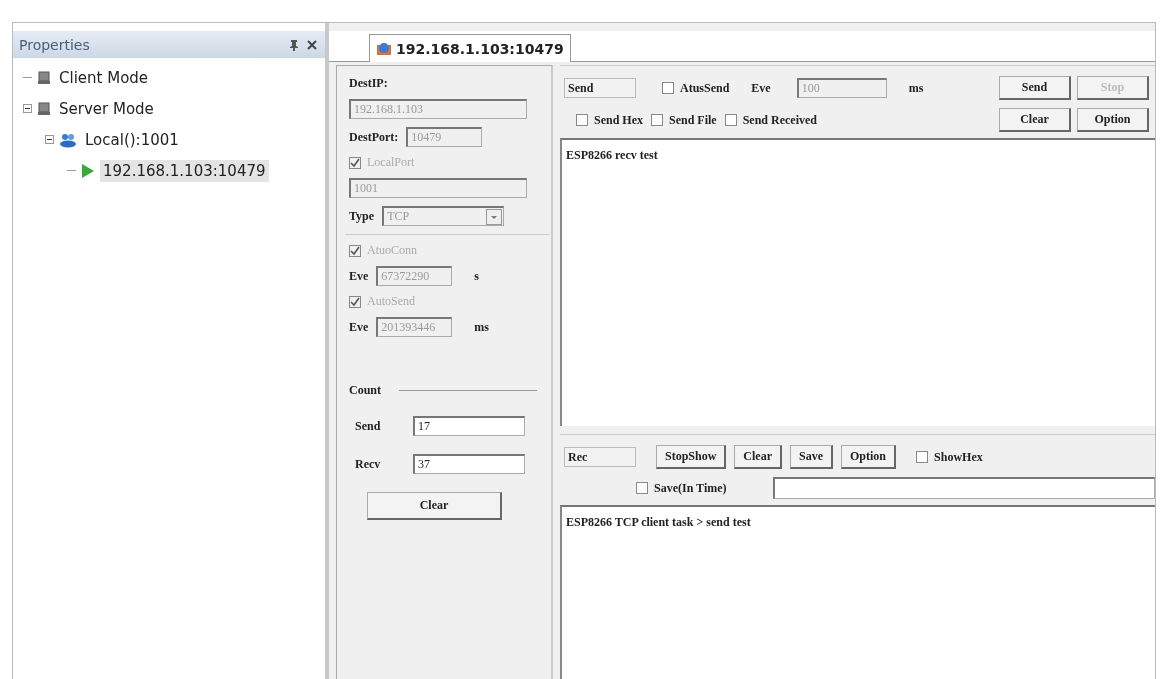 The height and width of the screenshot is (679, 1164). I want to click on unit-label: s, so click(476, 276).